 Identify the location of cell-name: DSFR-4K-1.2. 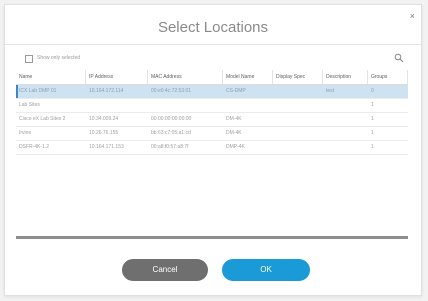
(34, 147).